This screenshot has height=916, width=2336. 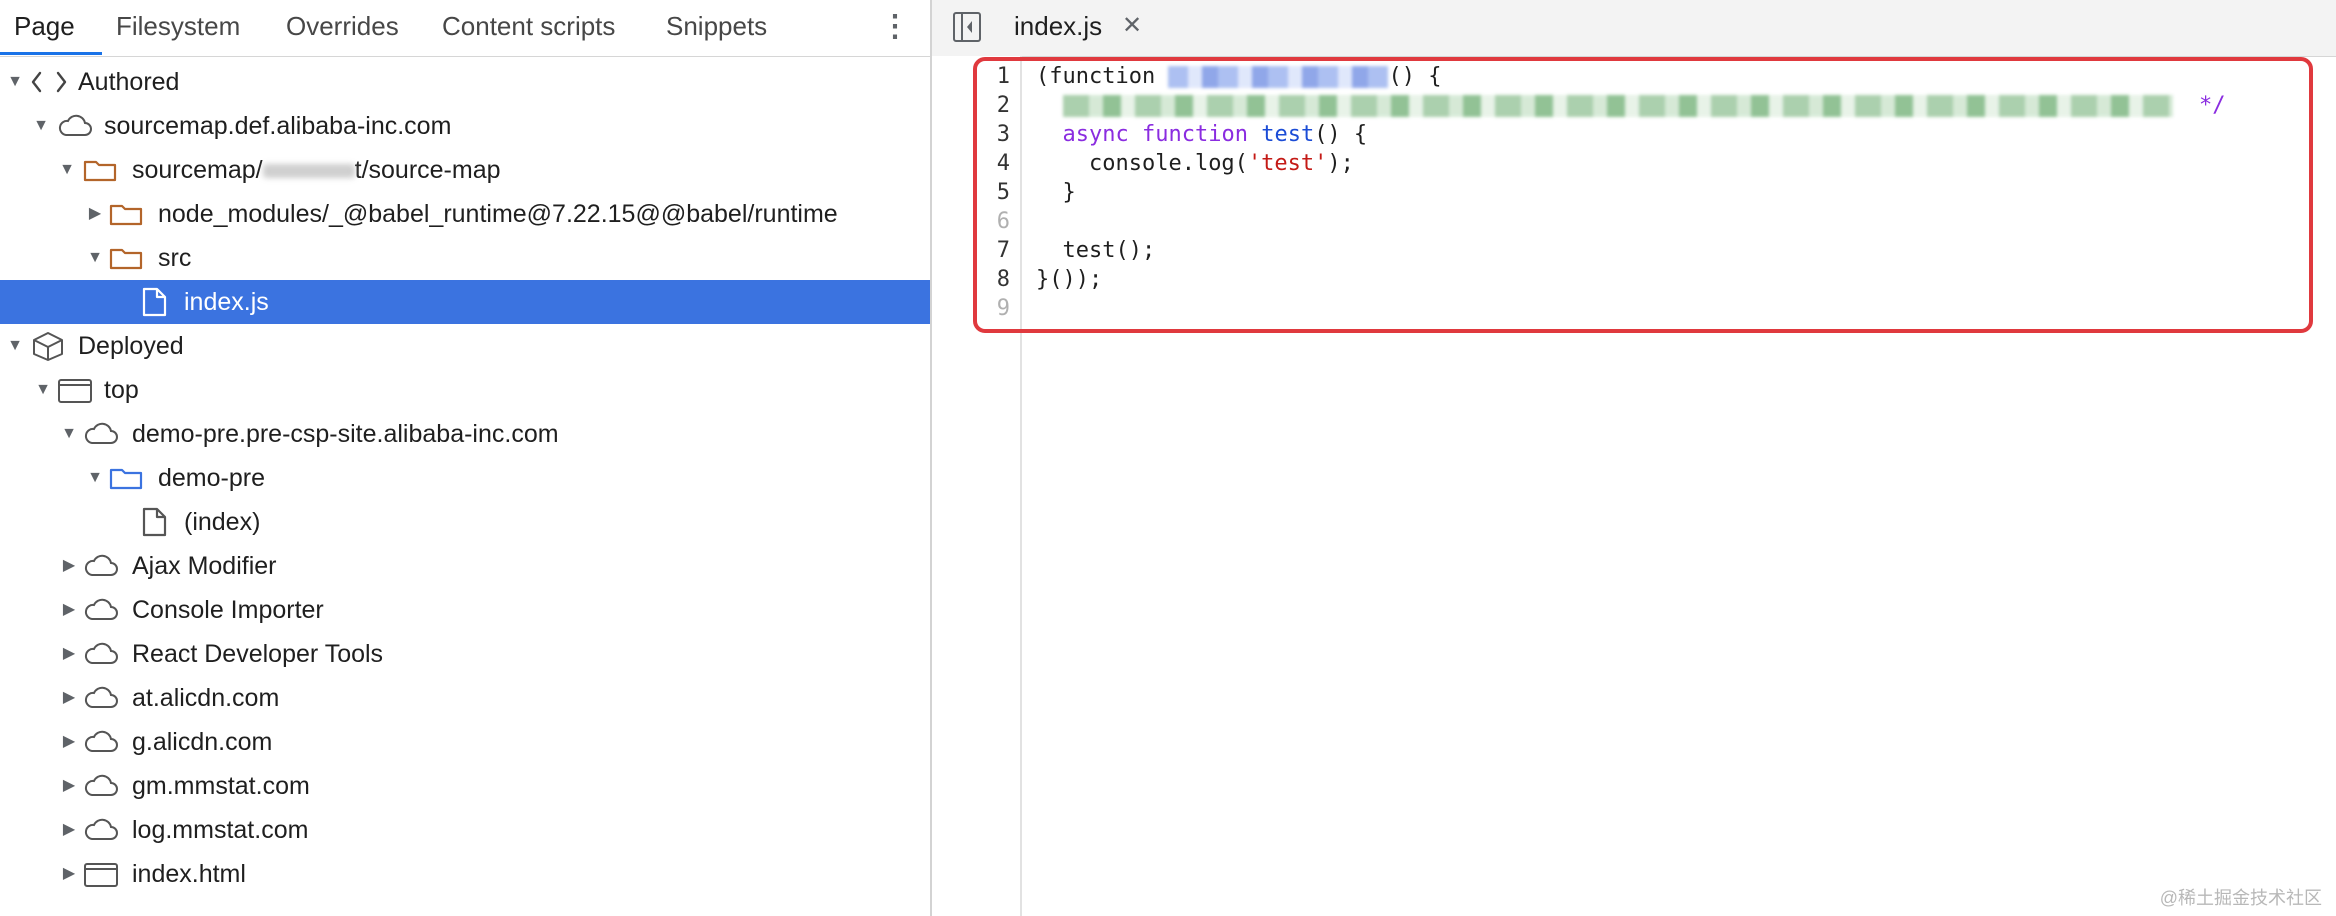 What do you see at coordinates (465, 346) in the screenshot?
I see `tree-item-deployed: ▼ Deployed` at bounding box center [465, 346].